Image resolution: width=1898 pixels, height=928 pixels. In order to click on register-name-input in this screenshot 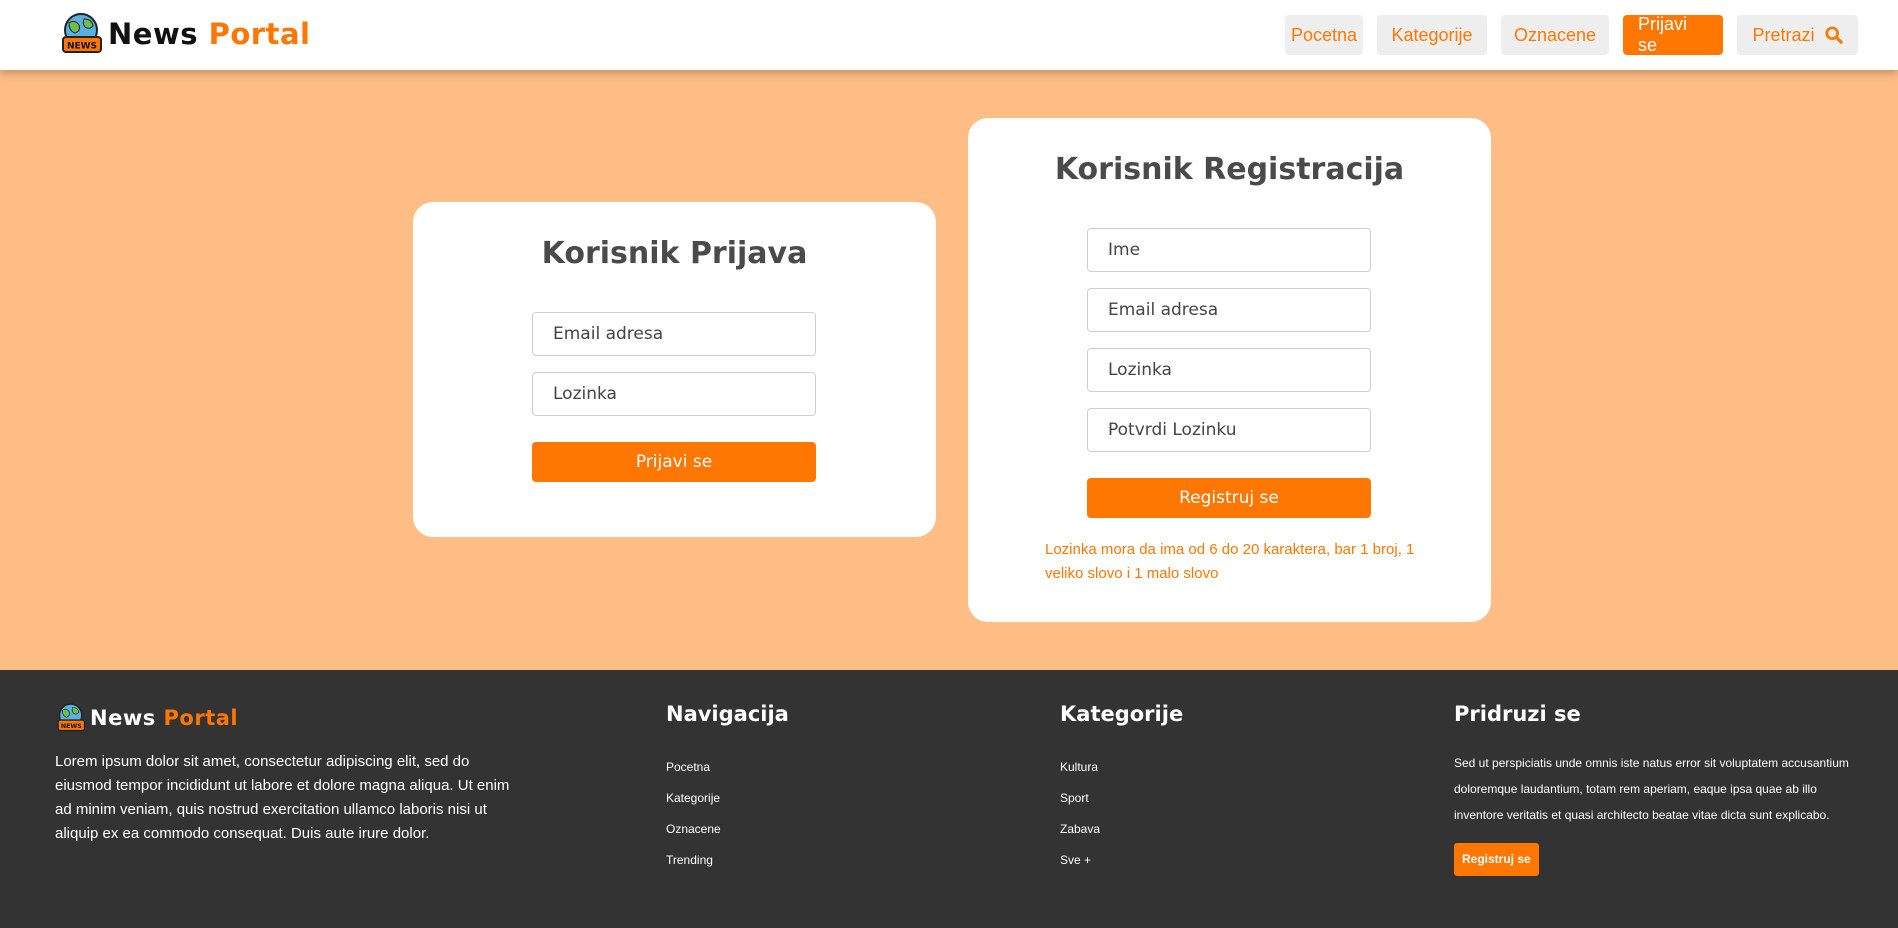, I will do `click(1229, 250)`.